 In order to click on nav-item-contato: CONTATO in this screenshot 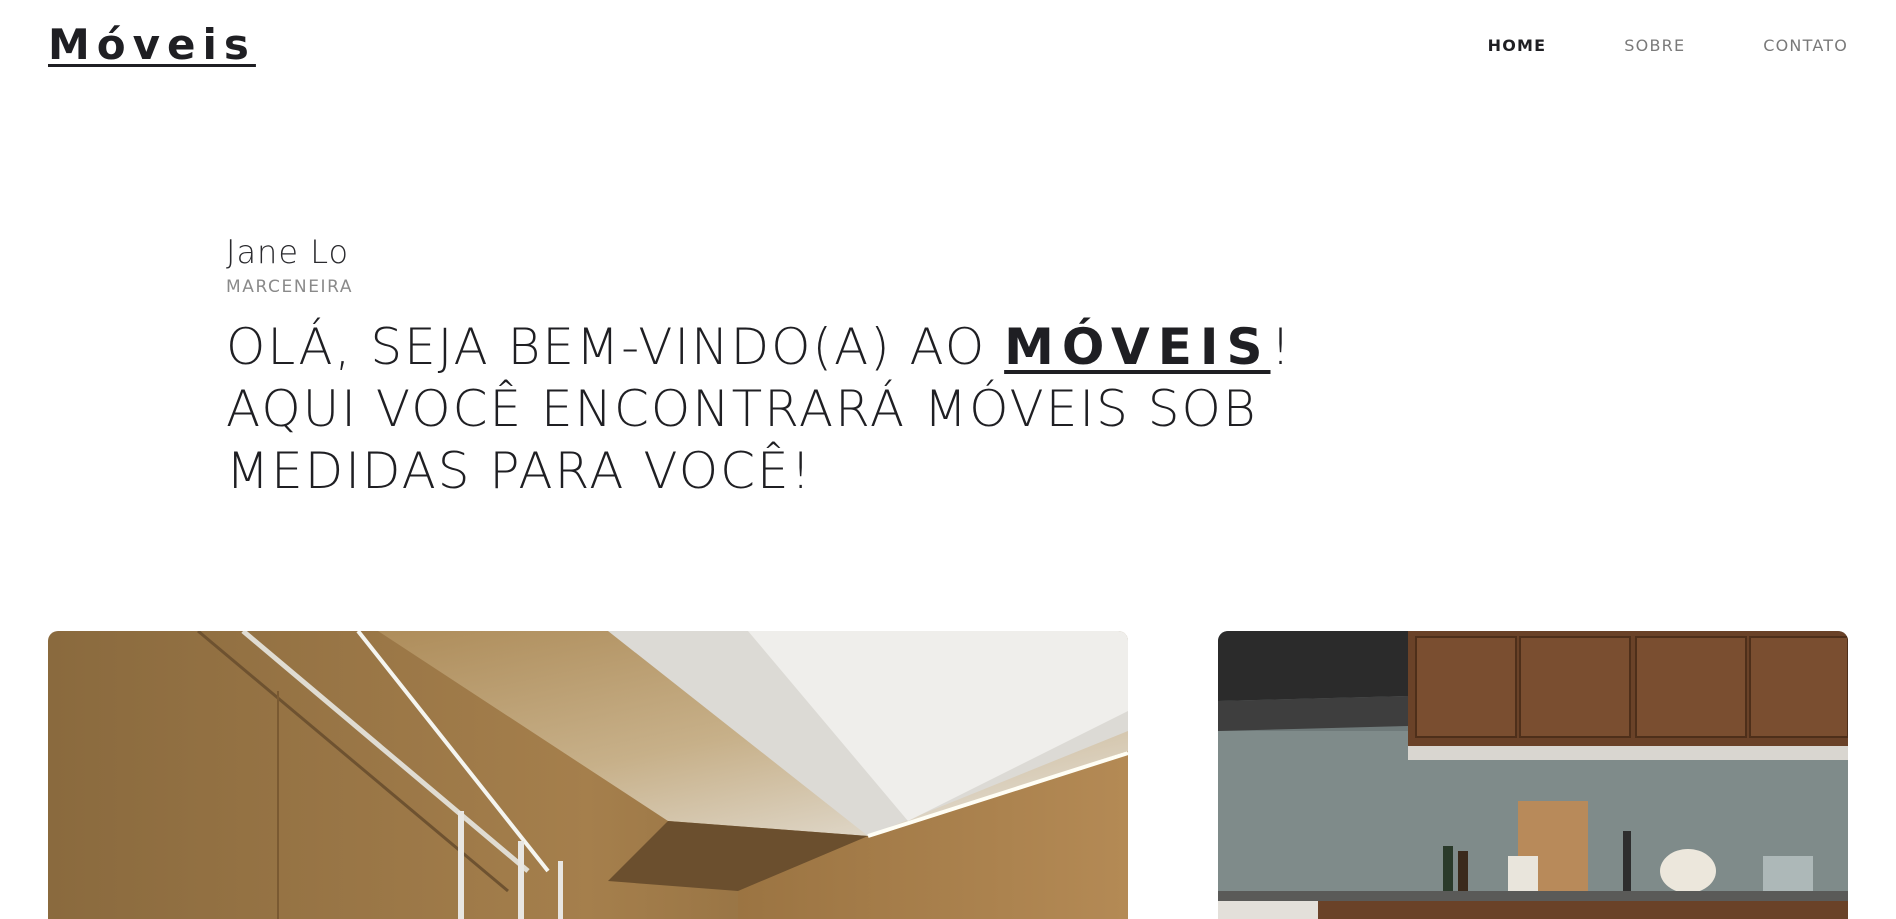, I will do `click(1805, 45)`.